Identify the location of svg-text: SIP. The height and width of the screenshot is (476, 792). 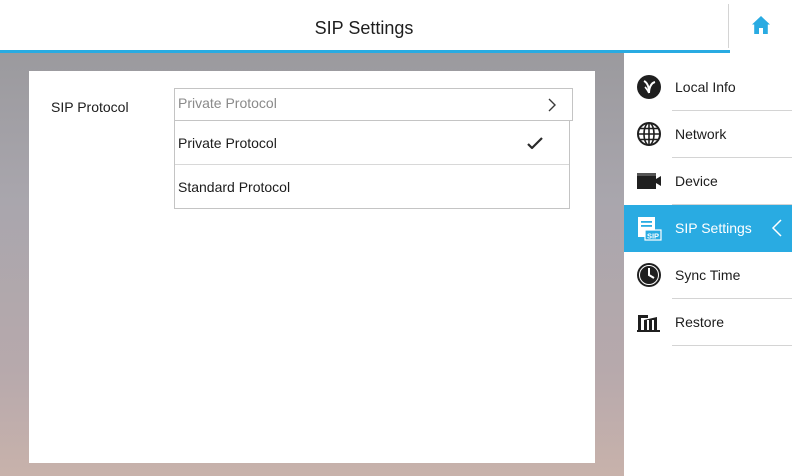
(653, 236).